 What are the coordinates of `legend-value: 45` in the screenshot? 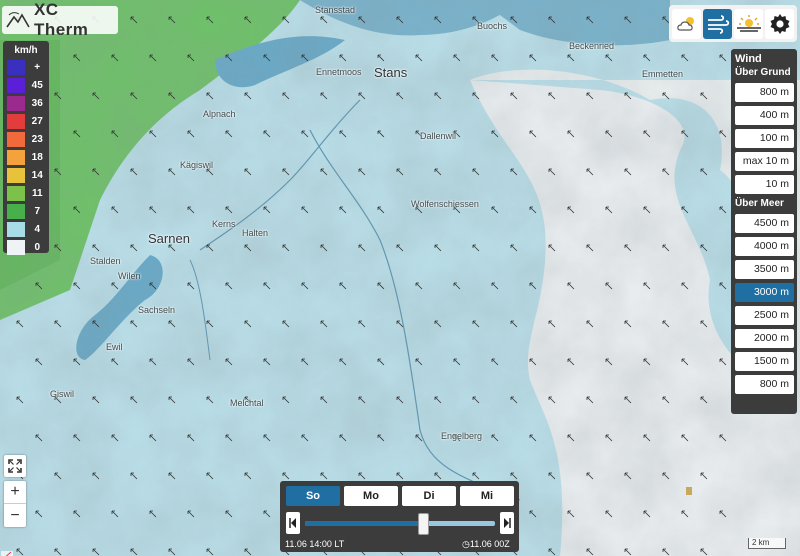 It's located at (37, 85).